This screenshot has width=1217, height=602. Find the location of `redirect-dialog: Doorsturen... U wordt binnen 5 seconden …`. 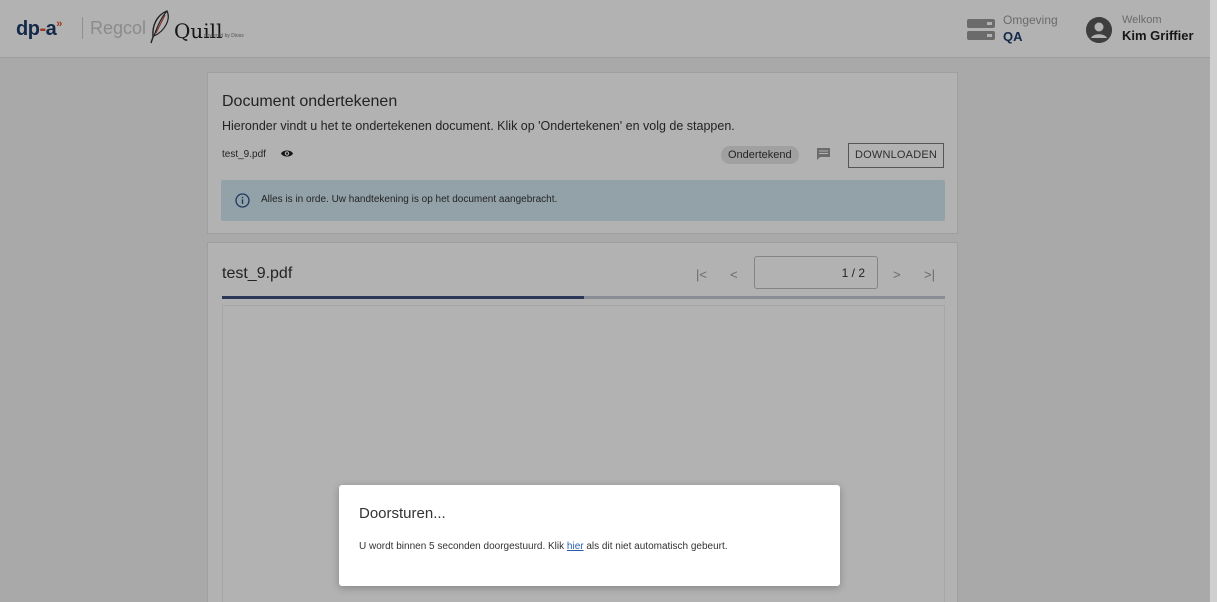

redirect-dialog: Doorsturen... U wordt binnen 5 seconden … is located at coordinates (589, 535).